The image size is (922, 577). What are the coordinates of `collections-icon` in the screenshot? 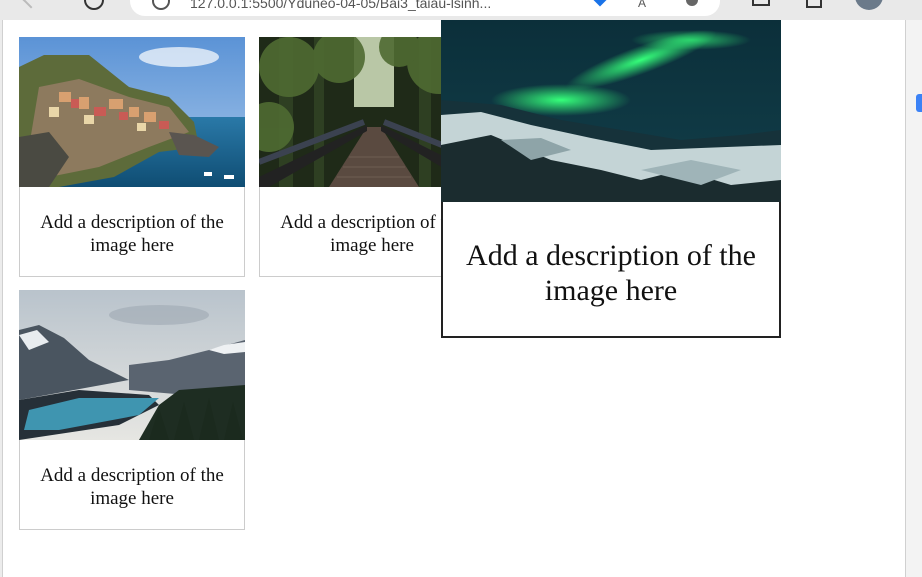 It's located at (761, 3).